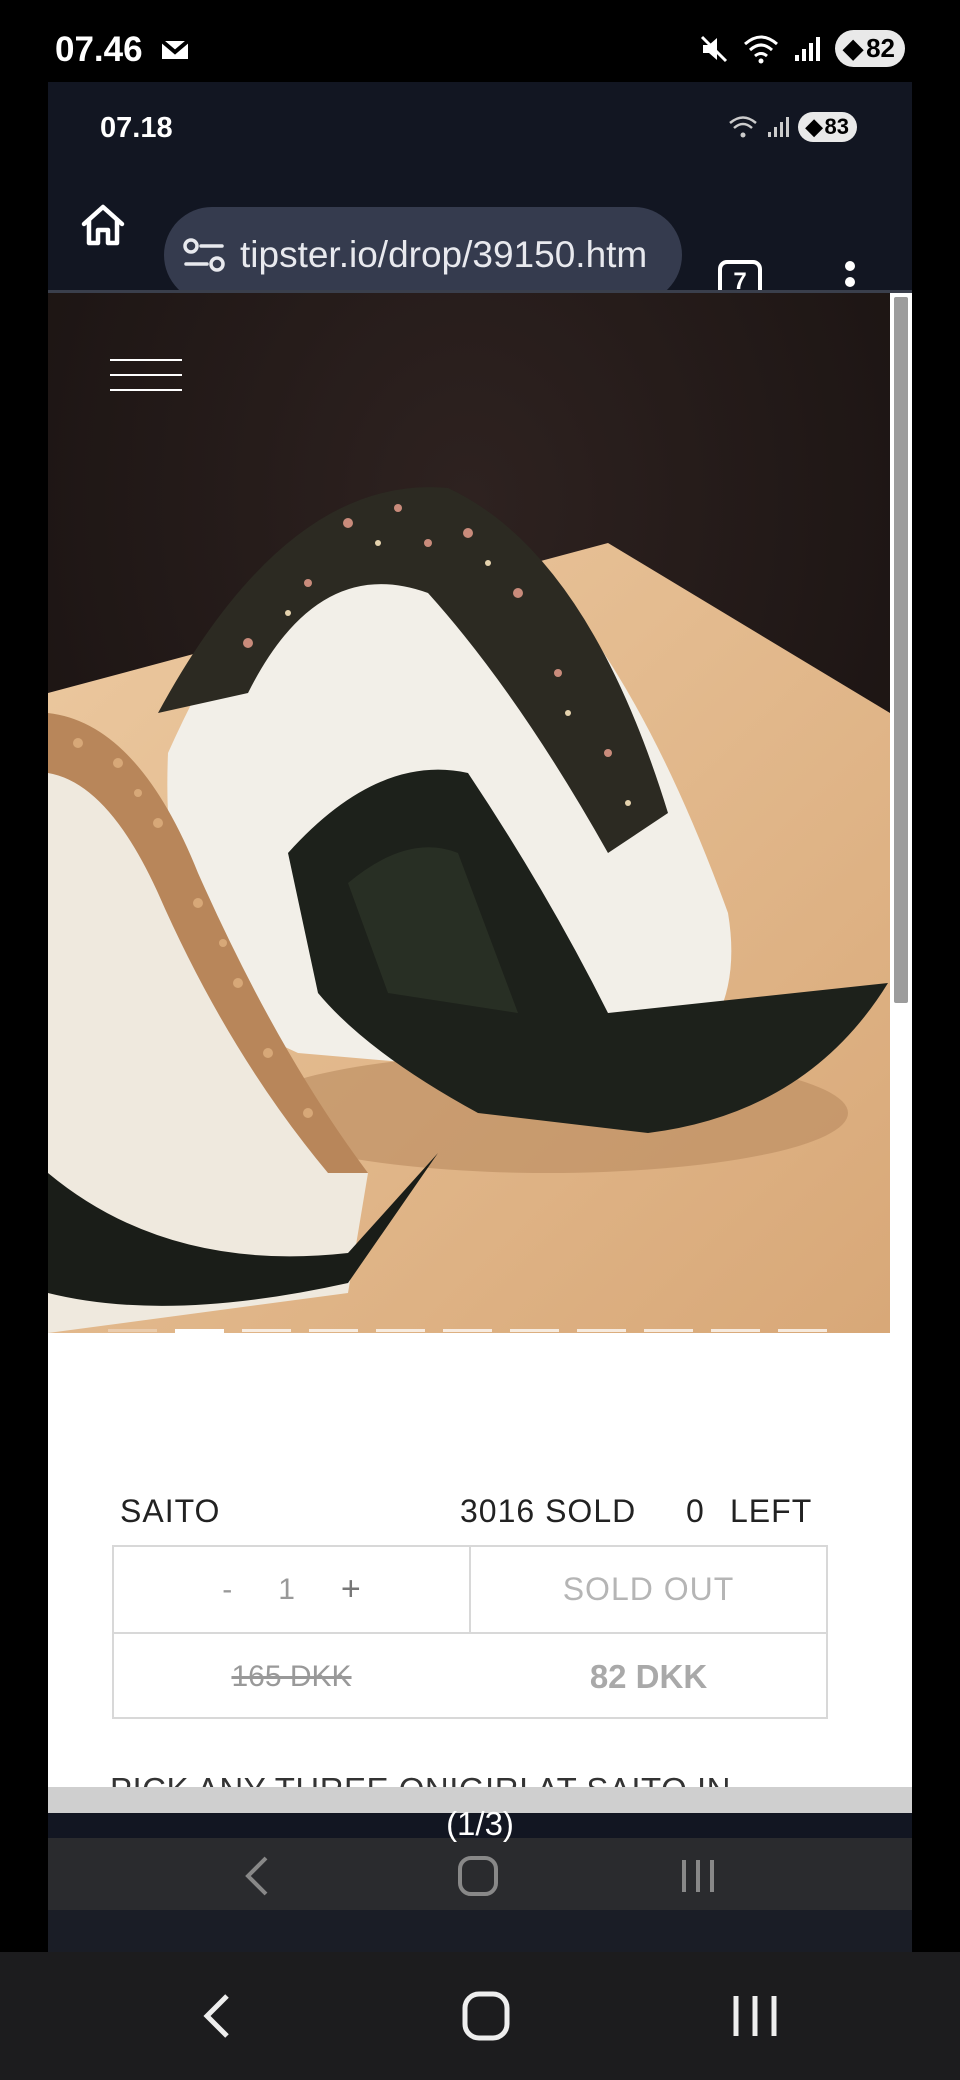 This screenshot has height=2080, width=960. What do you see at coordinates (771, 1511) in the screenshot?
I see `left-label: LEFT` at bounding box center [771, 1511].